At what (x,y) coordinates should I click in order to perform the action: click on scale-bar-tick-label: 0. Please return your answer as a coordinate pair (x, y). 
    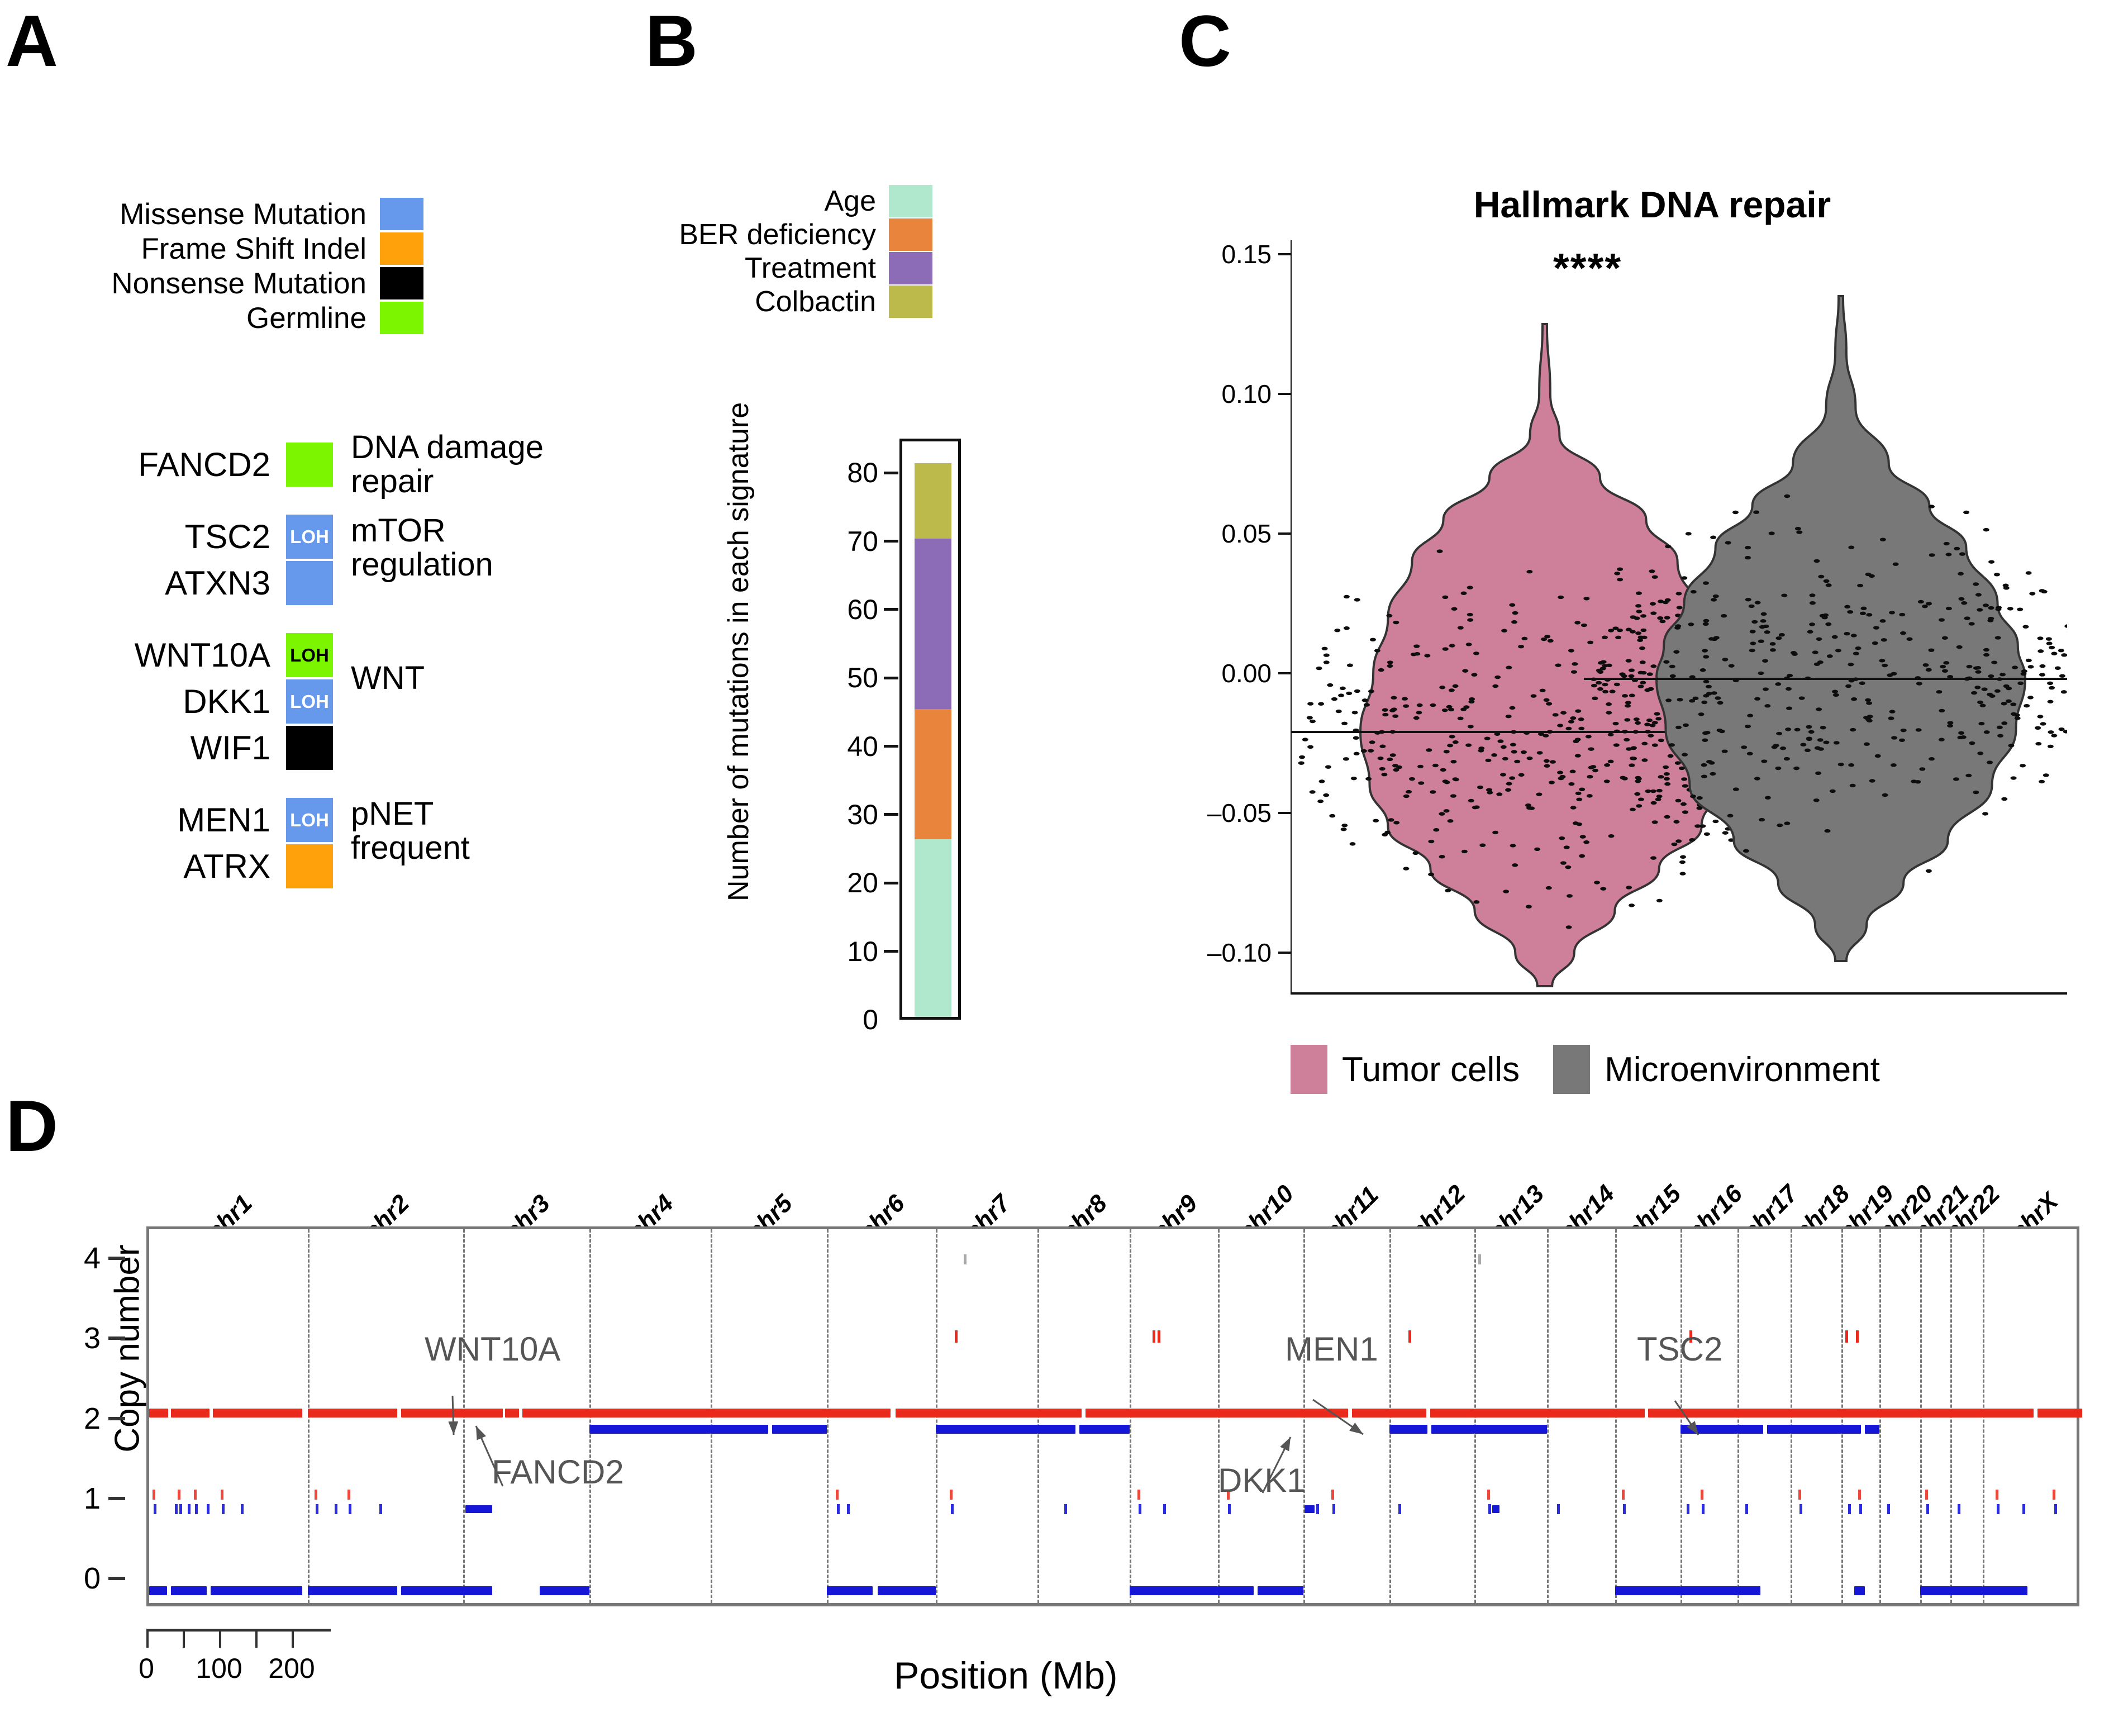
    Looking at the image, I should click on (146, 1668).